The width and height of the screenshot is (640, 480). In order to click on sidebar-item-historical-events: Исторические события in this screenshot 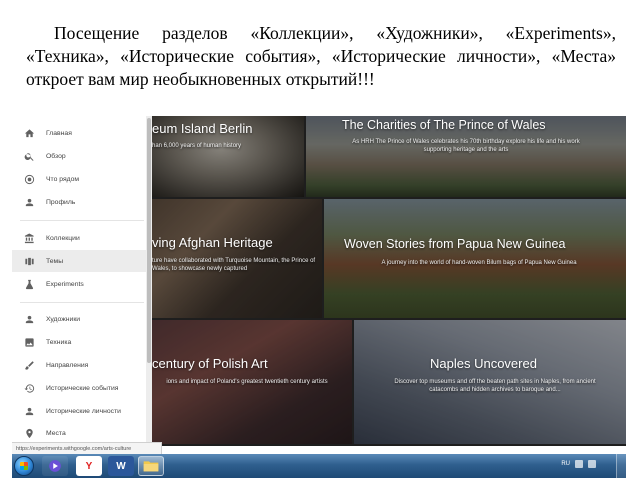, I will do `click(79, 388)`.